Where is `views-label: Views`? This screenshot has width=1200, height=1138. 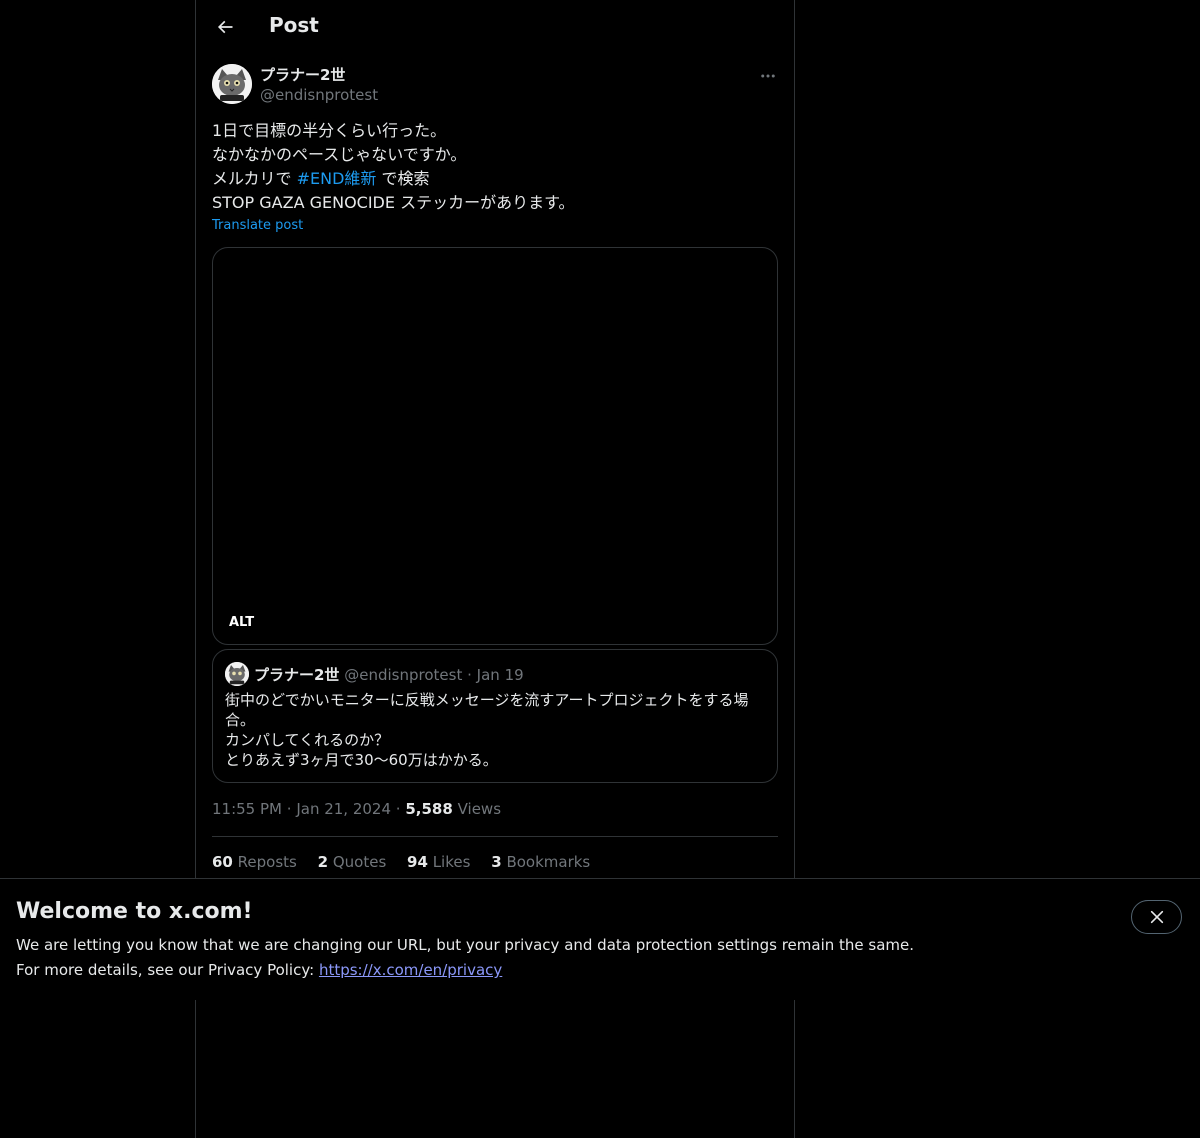 views-label: Views is located at coordinates (479, 809).